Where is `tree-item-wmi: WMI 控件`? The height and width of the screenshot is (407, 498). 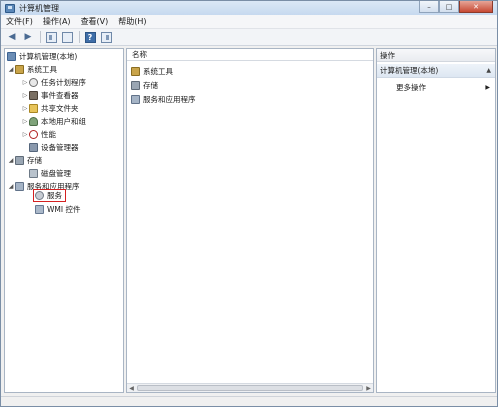
tree-item-wmi: WMI 控件 is located at coordinates (57, 209).